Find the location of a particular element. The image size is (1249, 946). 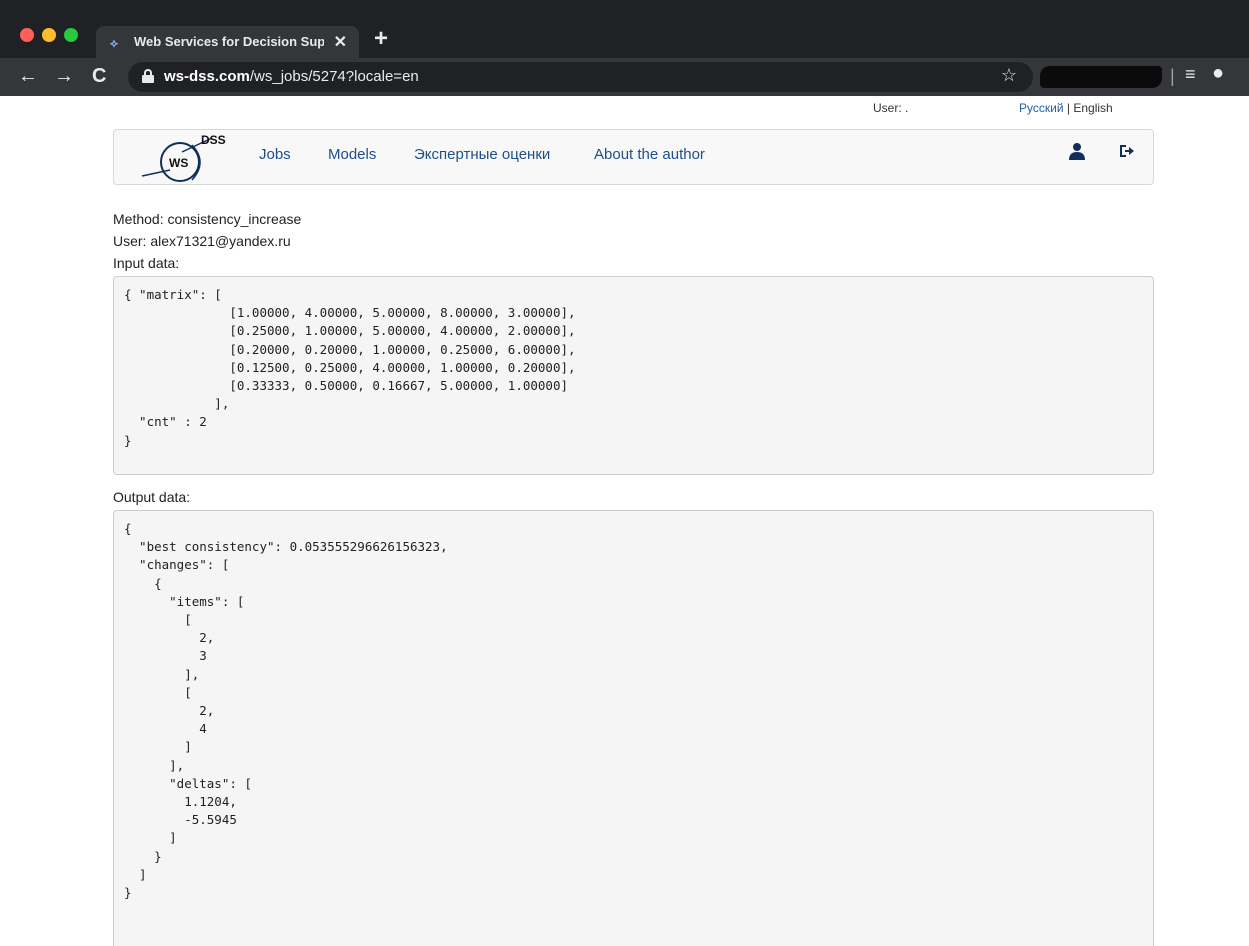

job-user: User: alex71321@yandex.ru is located at coordinates (202, 241).